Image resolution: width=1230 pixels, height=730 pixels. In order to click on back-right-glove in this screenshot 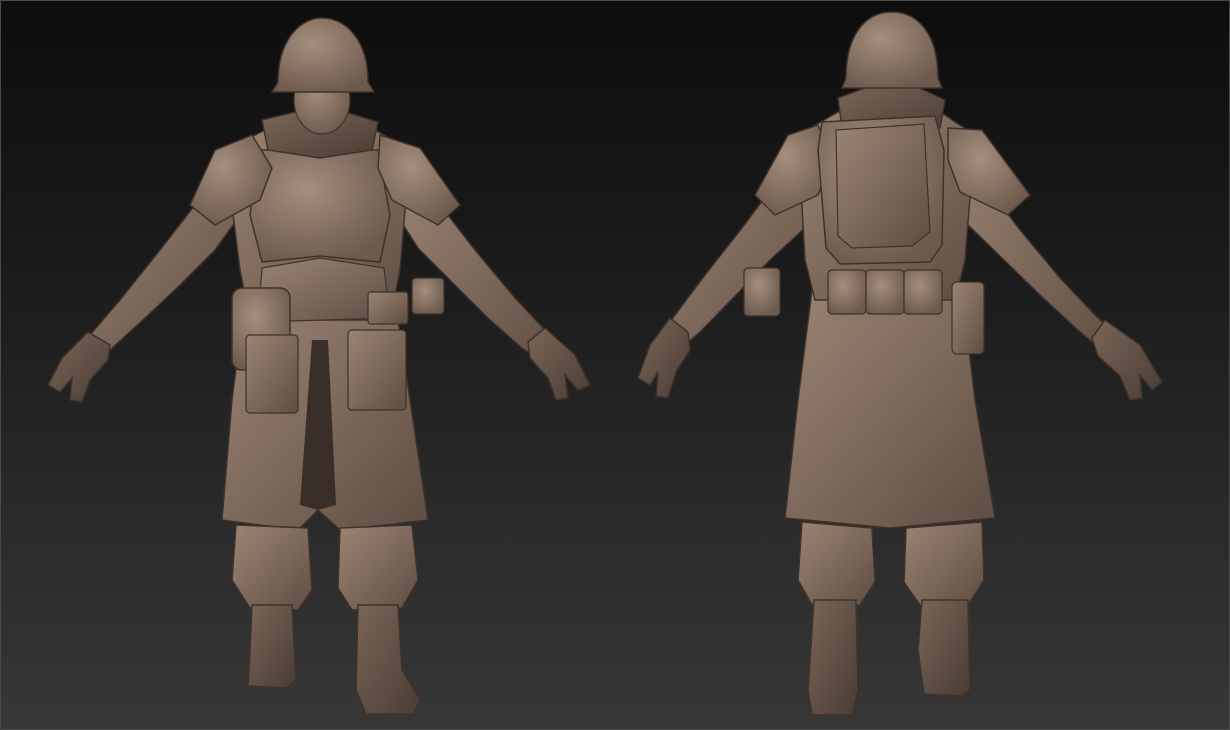, I will do `click(1127, 359)`.